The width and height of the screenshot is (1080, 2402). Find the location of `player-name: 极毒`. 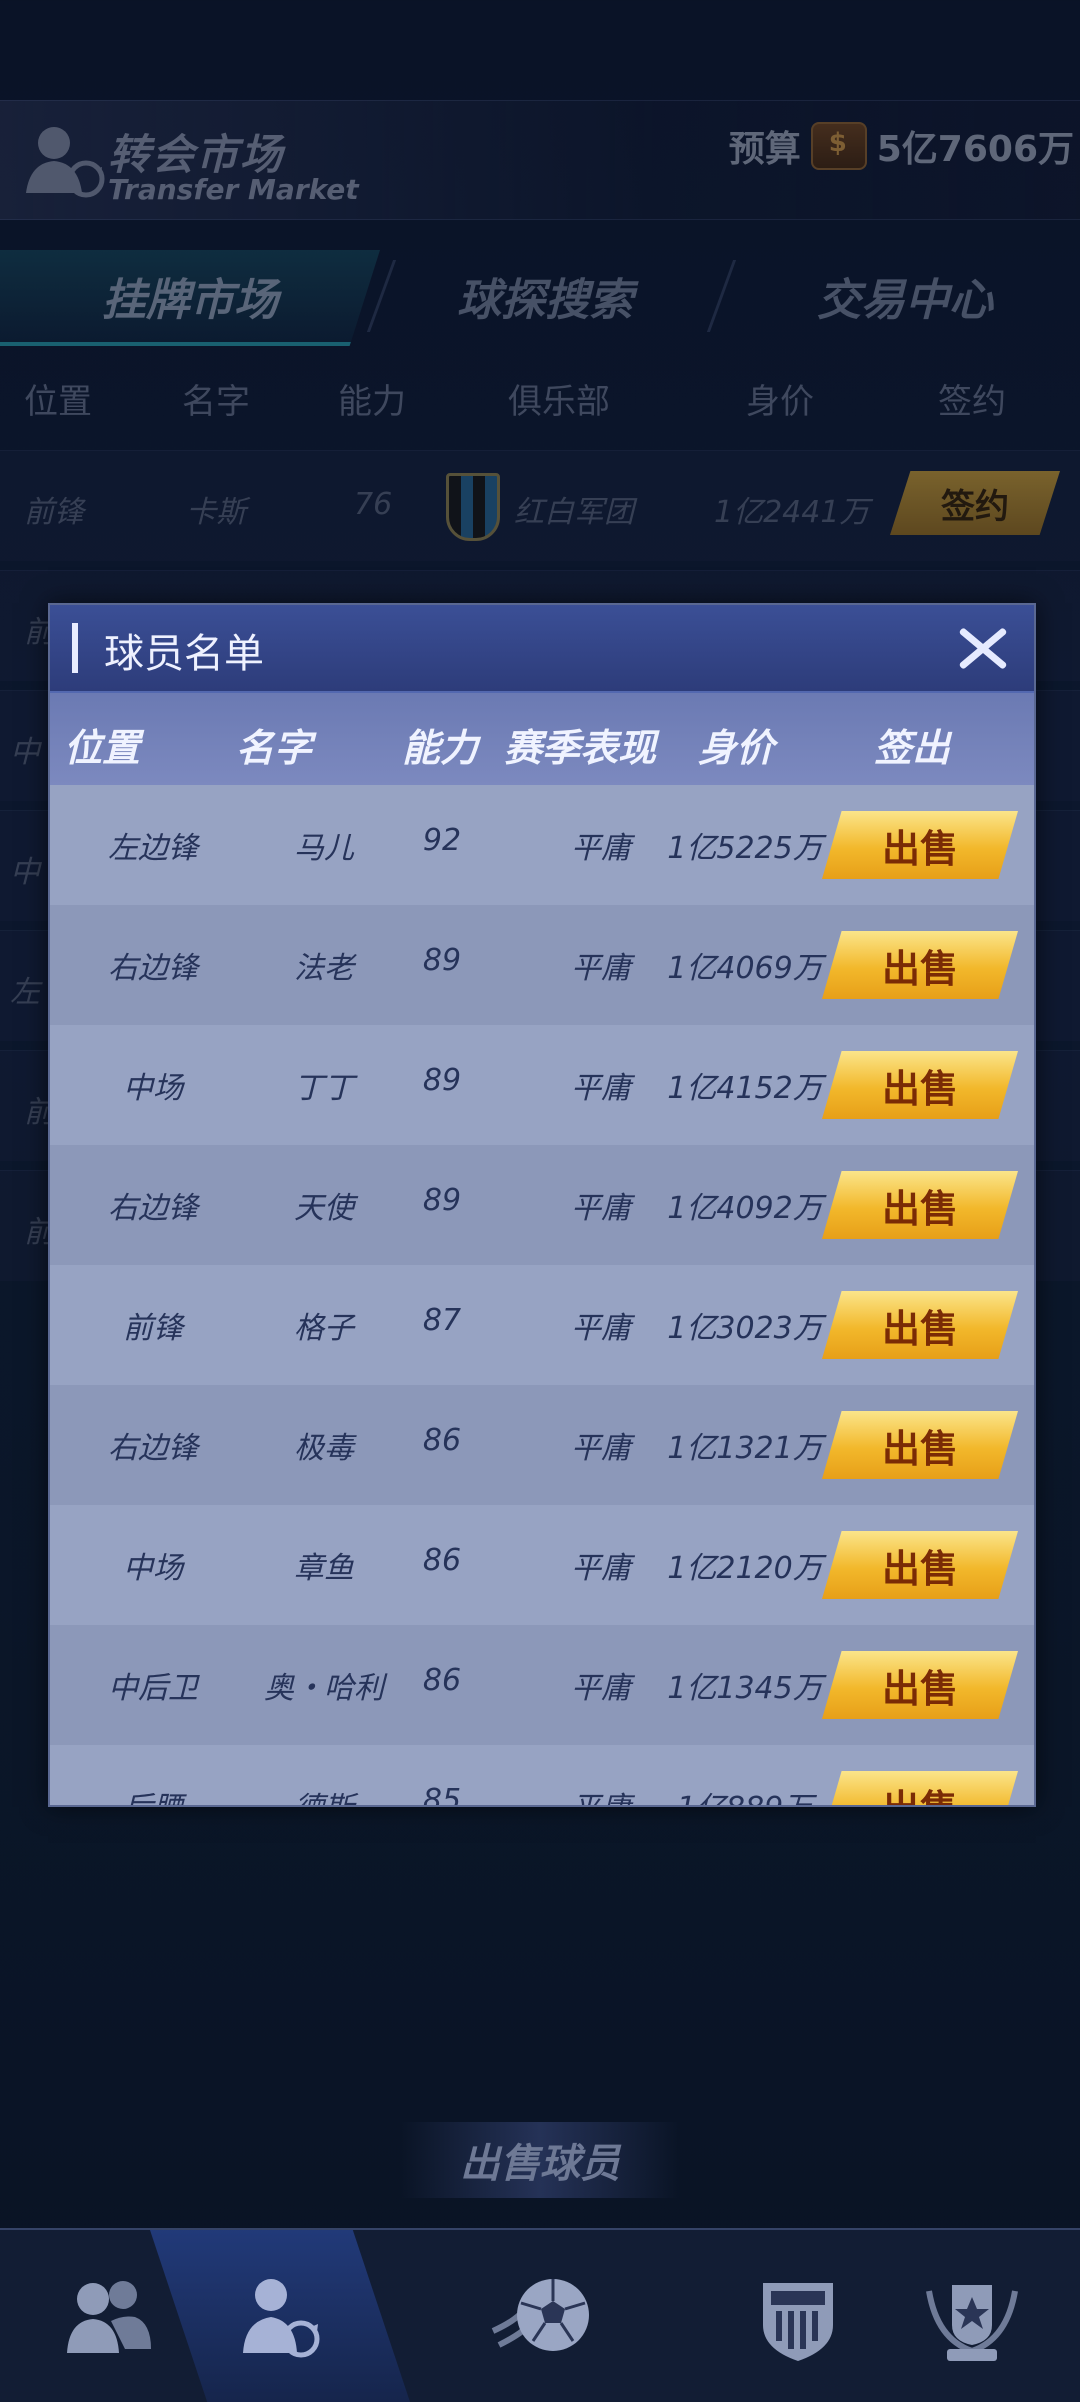

player-name: 极毒 is located at coordinates (324, 1448).